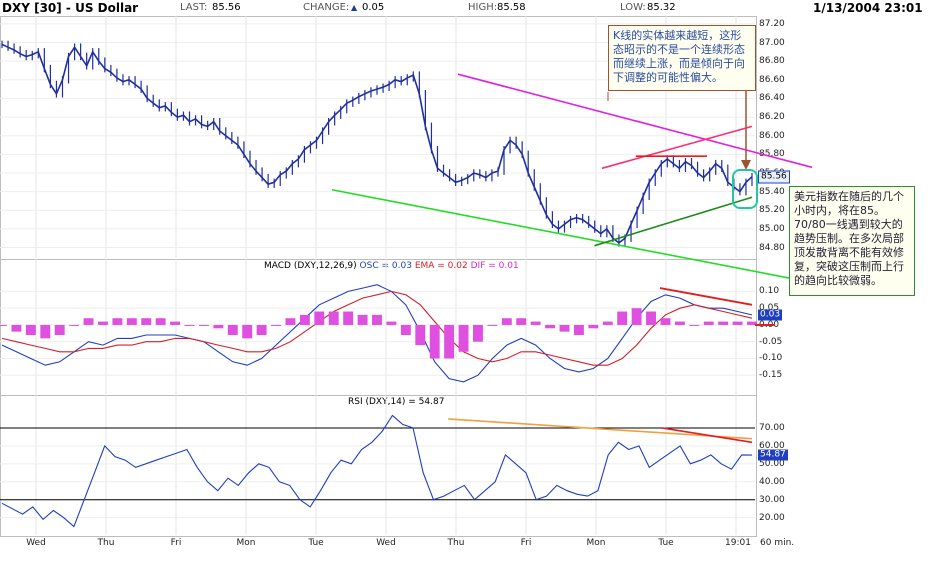 This screenshot has width=941, height=585. I want to click on series-line-osc, so click(377, 333).